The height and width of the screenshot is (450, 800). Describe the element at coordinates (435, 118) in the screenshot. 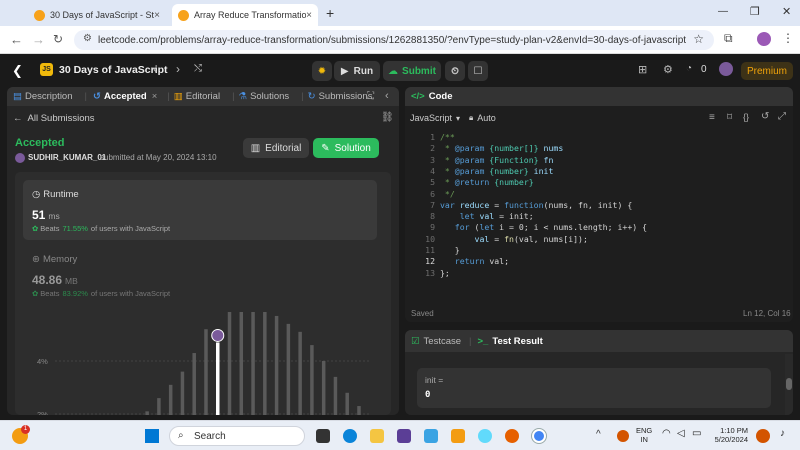

I see `language-select: JavaScript ▾` at that location.